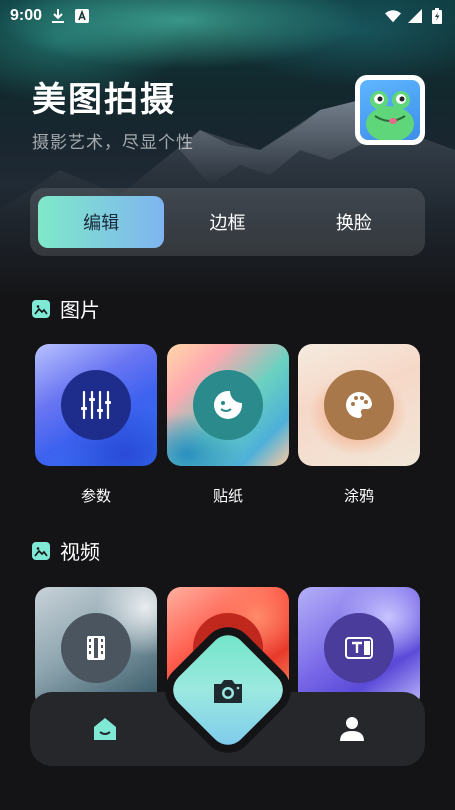  I want to click on status-bar: 9:00, so click(227, 16).